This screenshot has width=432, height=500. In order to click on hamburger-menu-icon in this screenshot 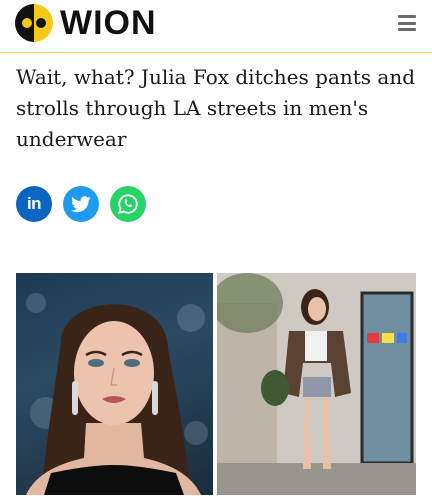, I will do `click(407, 23)`.